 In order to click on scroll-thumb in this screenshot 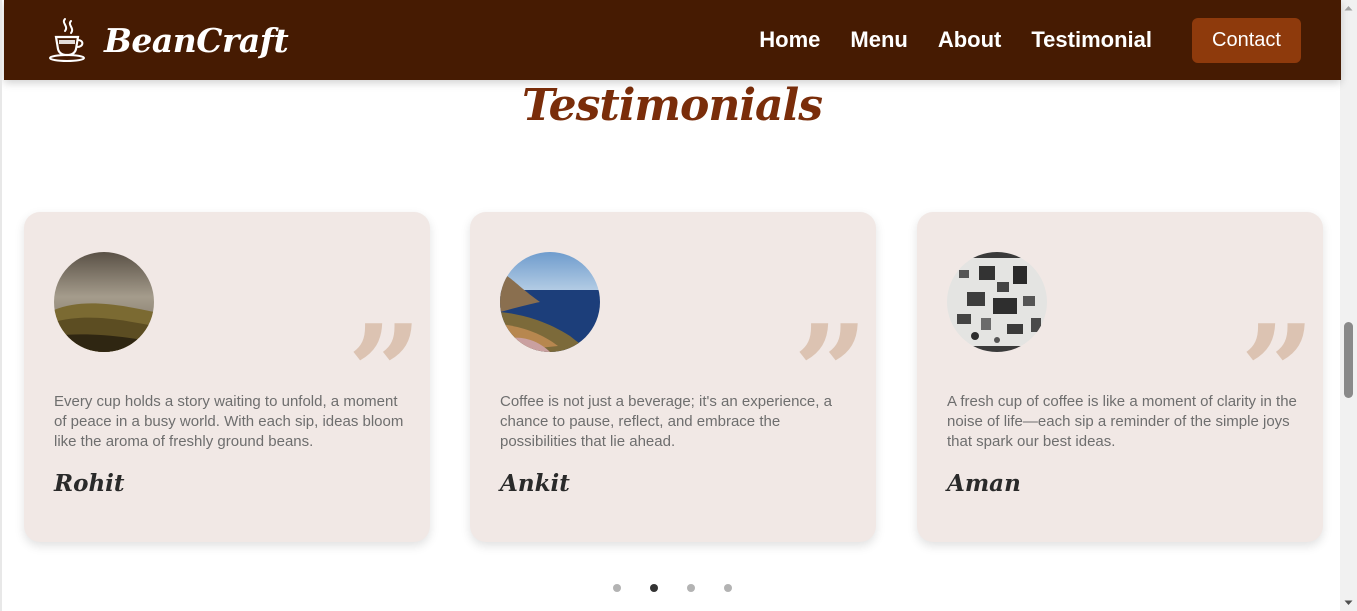, I will do `click(1348, 360)`.